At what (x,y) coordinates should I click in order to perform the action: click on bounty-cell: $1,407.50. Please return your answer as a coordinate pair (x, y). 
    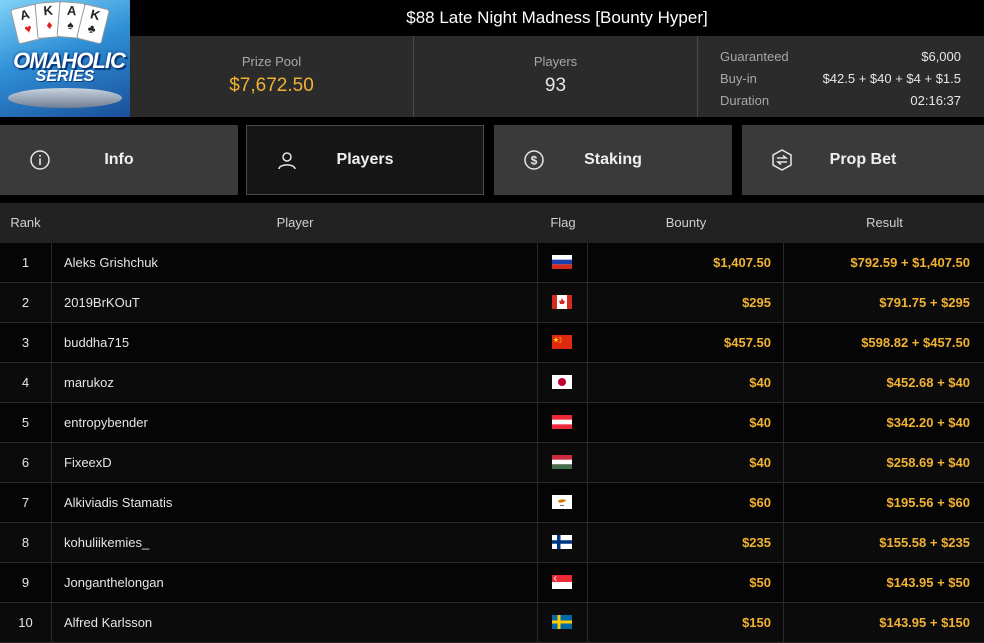
    Looking at the image, I should click on (686, 262).